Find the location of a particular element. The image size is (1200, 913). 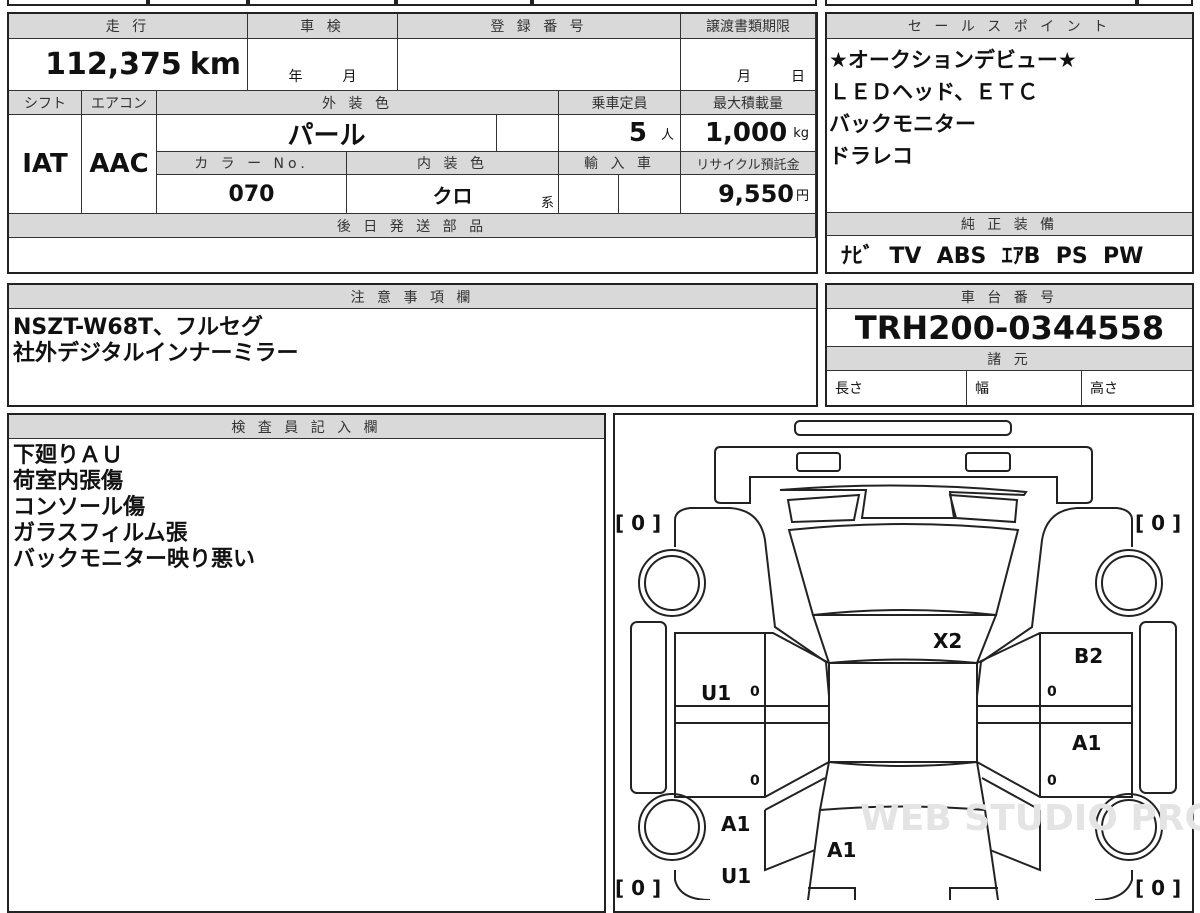

aircon-value: AAC is located at coordinates (119, 164).